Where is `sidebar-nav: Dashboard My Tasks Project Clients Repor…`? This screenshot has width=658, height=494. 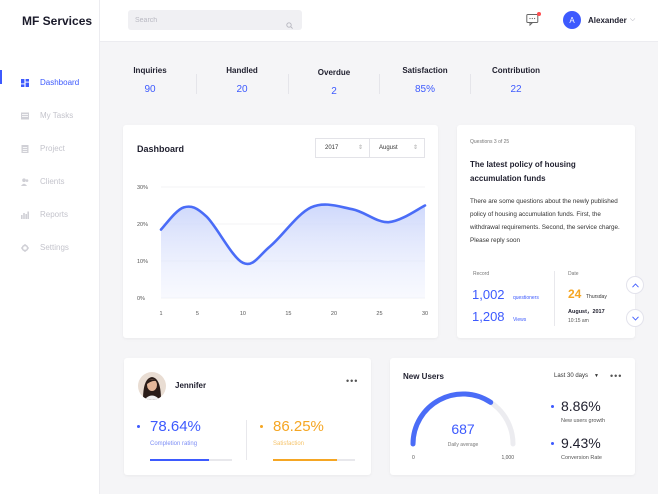
sidebar-nav: Dashboard My Tasks Project Clients Repor… is located at coordinates (50, 165).